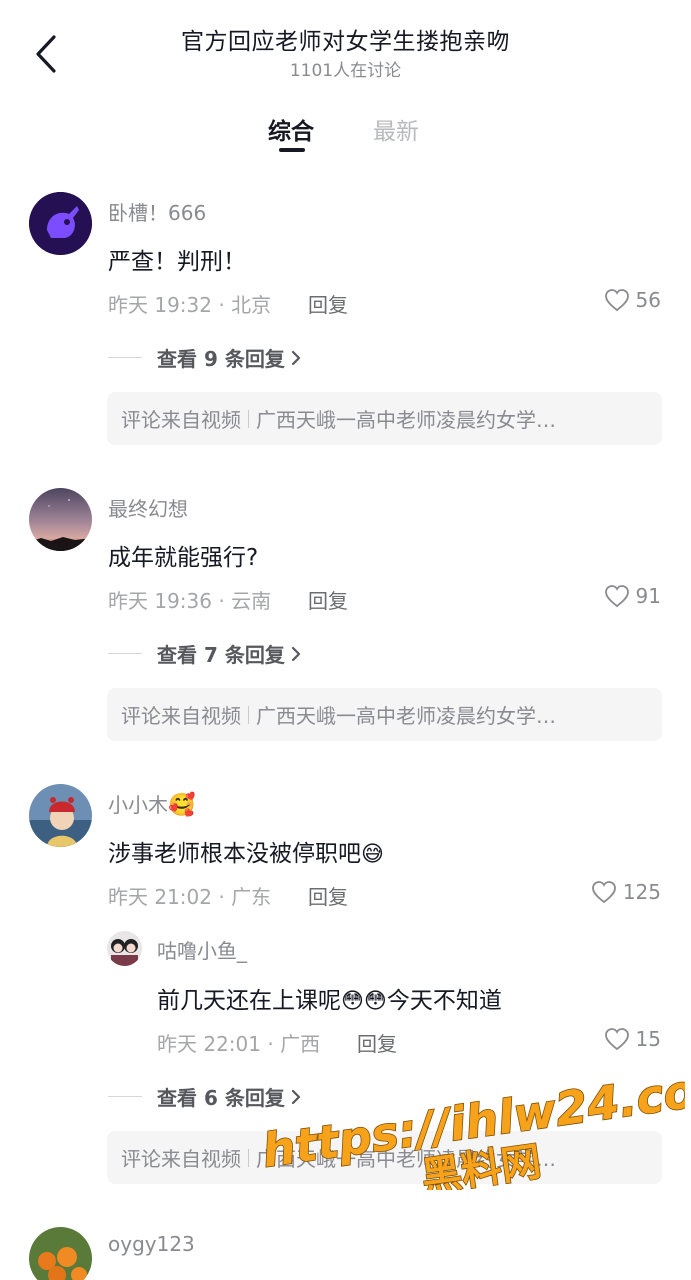 This screenshot has height=1280, width=691. Describe the element at coordinates (249, 1001) in the screenshot. I see `reply-text-body: 前几天还在上课呢` at that location.